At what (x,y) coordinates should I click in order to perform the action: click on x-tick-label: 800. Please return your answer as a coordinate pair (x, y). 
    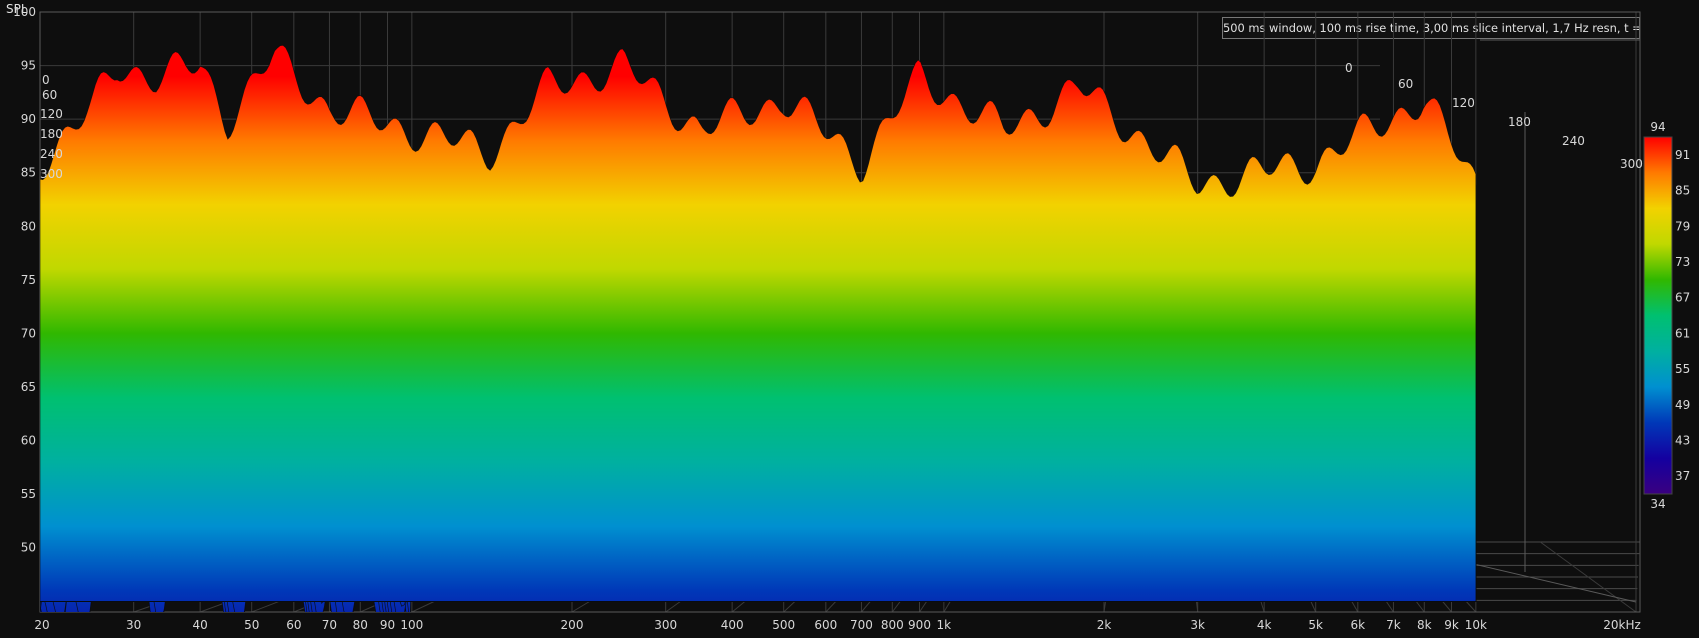
    Looking at the image, I should click on (892, 625).